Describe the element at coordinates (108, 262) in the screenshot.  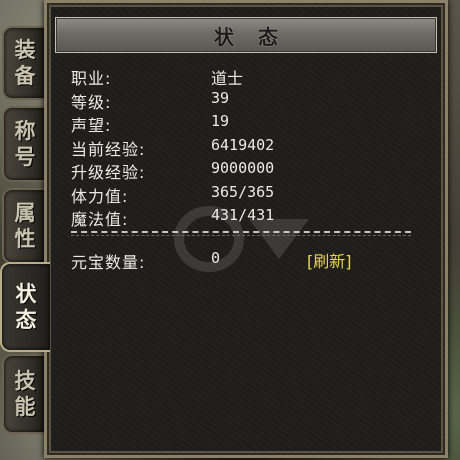
I see `ingot-label: 元宝数量:` at that location.